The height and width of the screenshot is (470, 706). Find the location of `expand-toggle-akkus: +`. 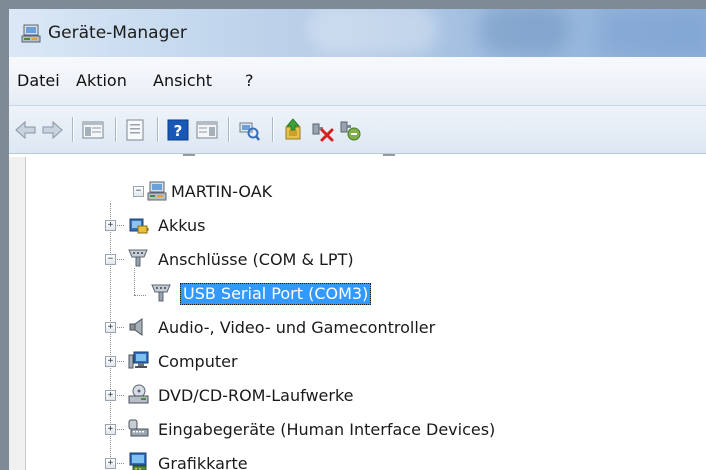

expand-toggle-akkus: + is located at coordinates (110, 225).